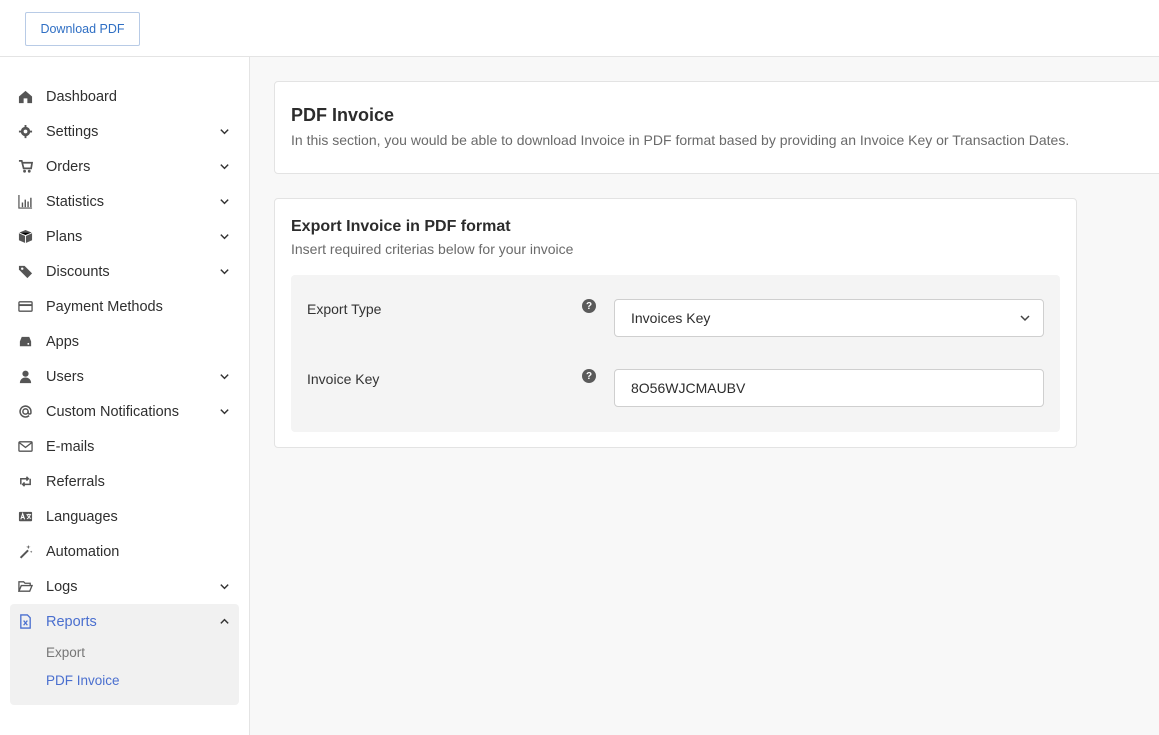 Image resolution: width=1159 pixels, height=735 pixels. Describe the element at coordinates (75, 201) in the screenshot. I see `sidebar-item-label: Statistics` at that location.